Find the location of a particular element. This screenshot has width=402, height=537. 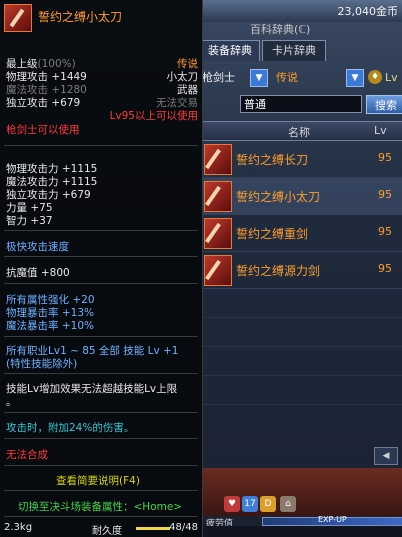

list-item: 誓约之缚长刀 95 is located at coordinates (301, 159).